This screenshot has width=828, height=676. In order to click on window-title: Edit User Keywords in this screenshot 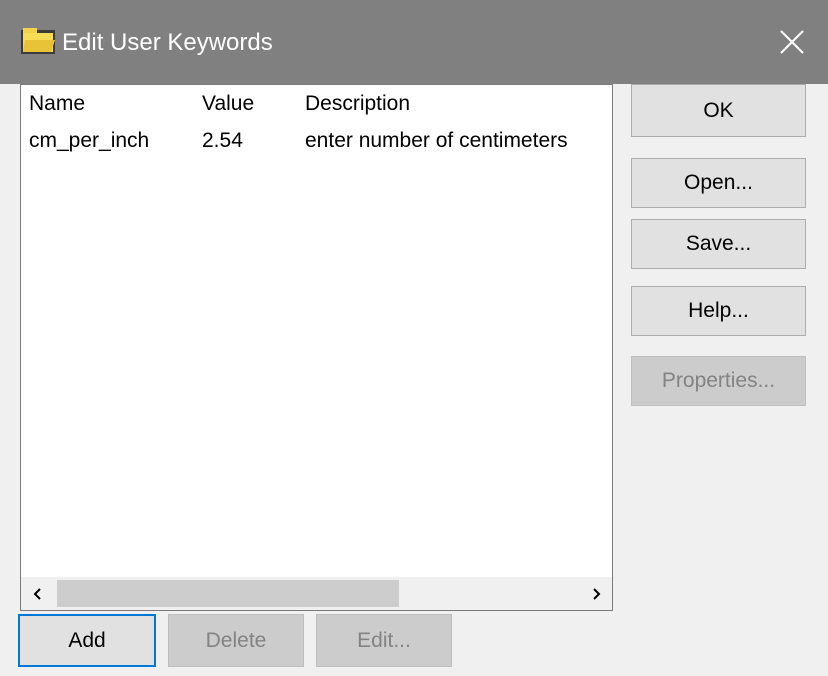, I will do `click(167, 42)`.